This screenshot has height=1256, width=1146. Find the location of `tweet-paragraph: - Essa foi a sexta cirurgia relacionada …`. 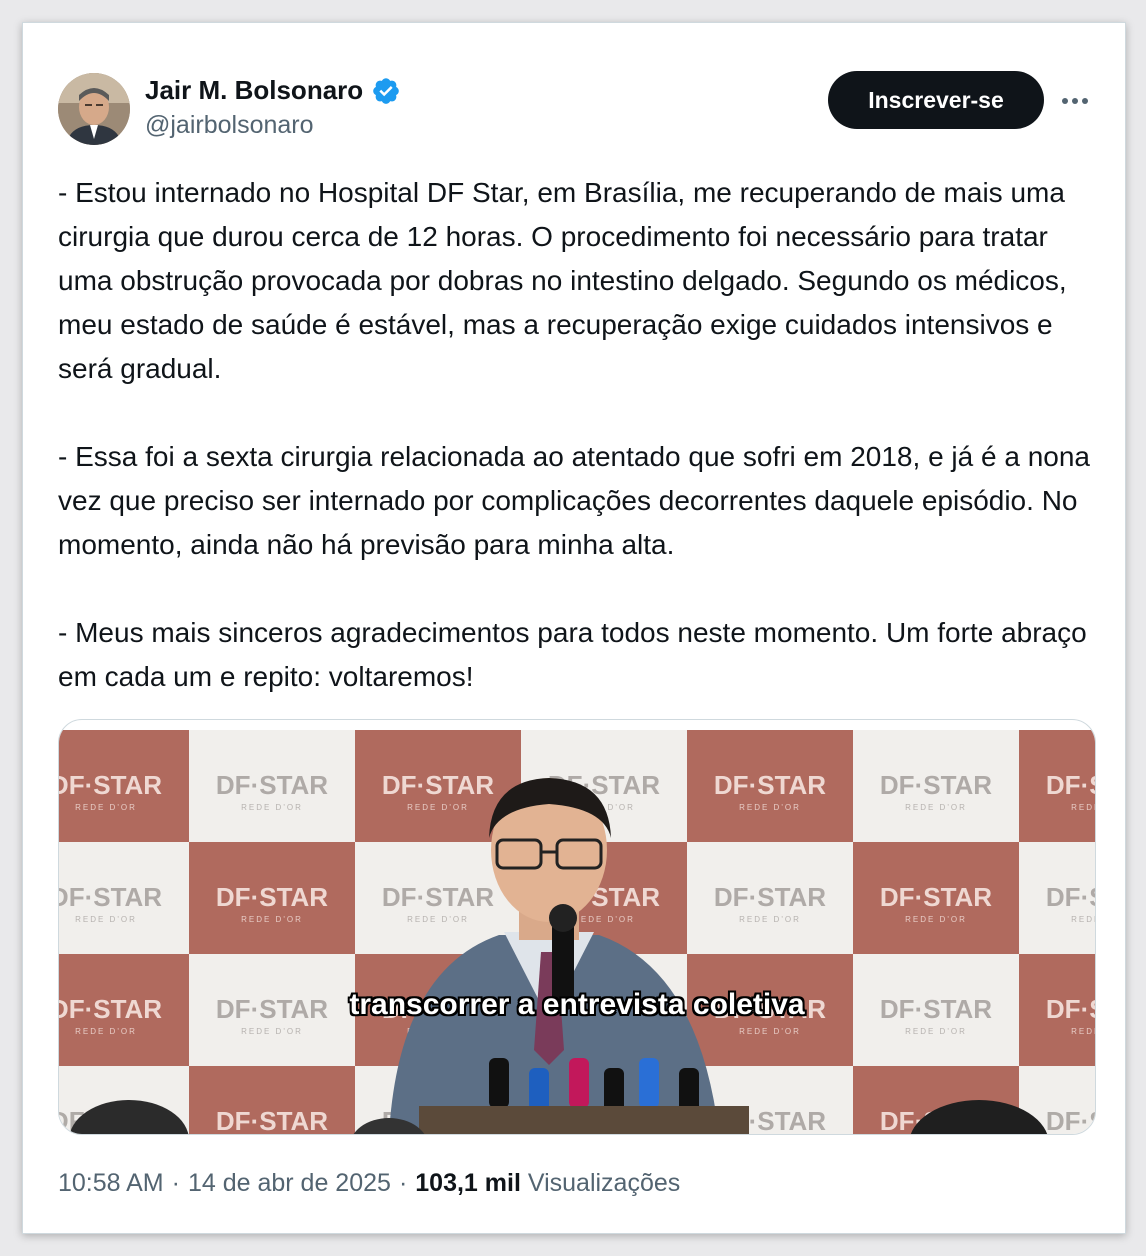

tweet-paragraph: - Essa foi a sexta cirurgia relacionada … is located at coordinates (574, 500).